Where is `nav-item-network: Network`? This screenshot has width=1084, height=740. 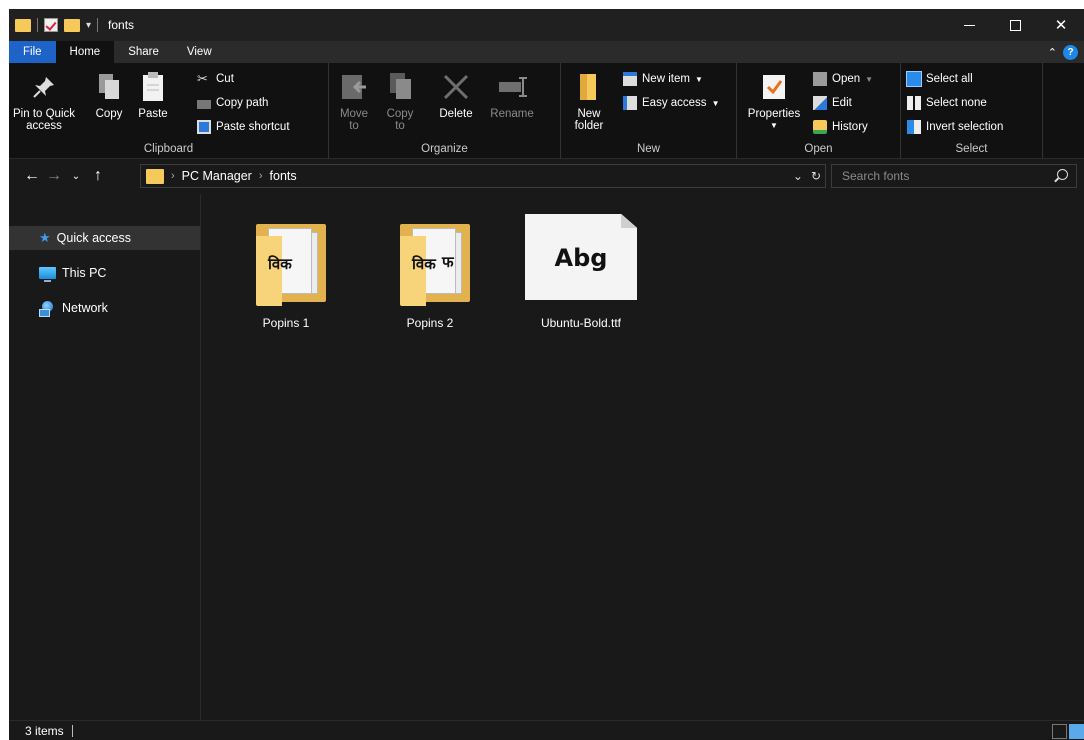 nav-item-network: Network is located at coordinates (104, 308).